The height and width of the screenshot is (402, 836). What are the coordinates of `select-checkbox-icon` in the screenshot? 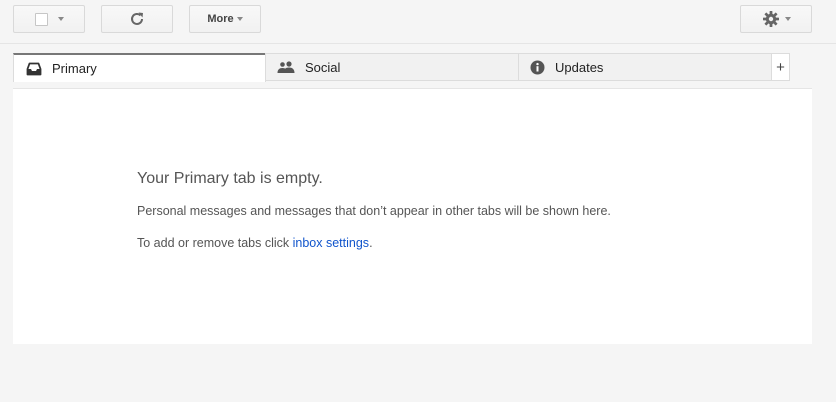 It's located at (41, 19).